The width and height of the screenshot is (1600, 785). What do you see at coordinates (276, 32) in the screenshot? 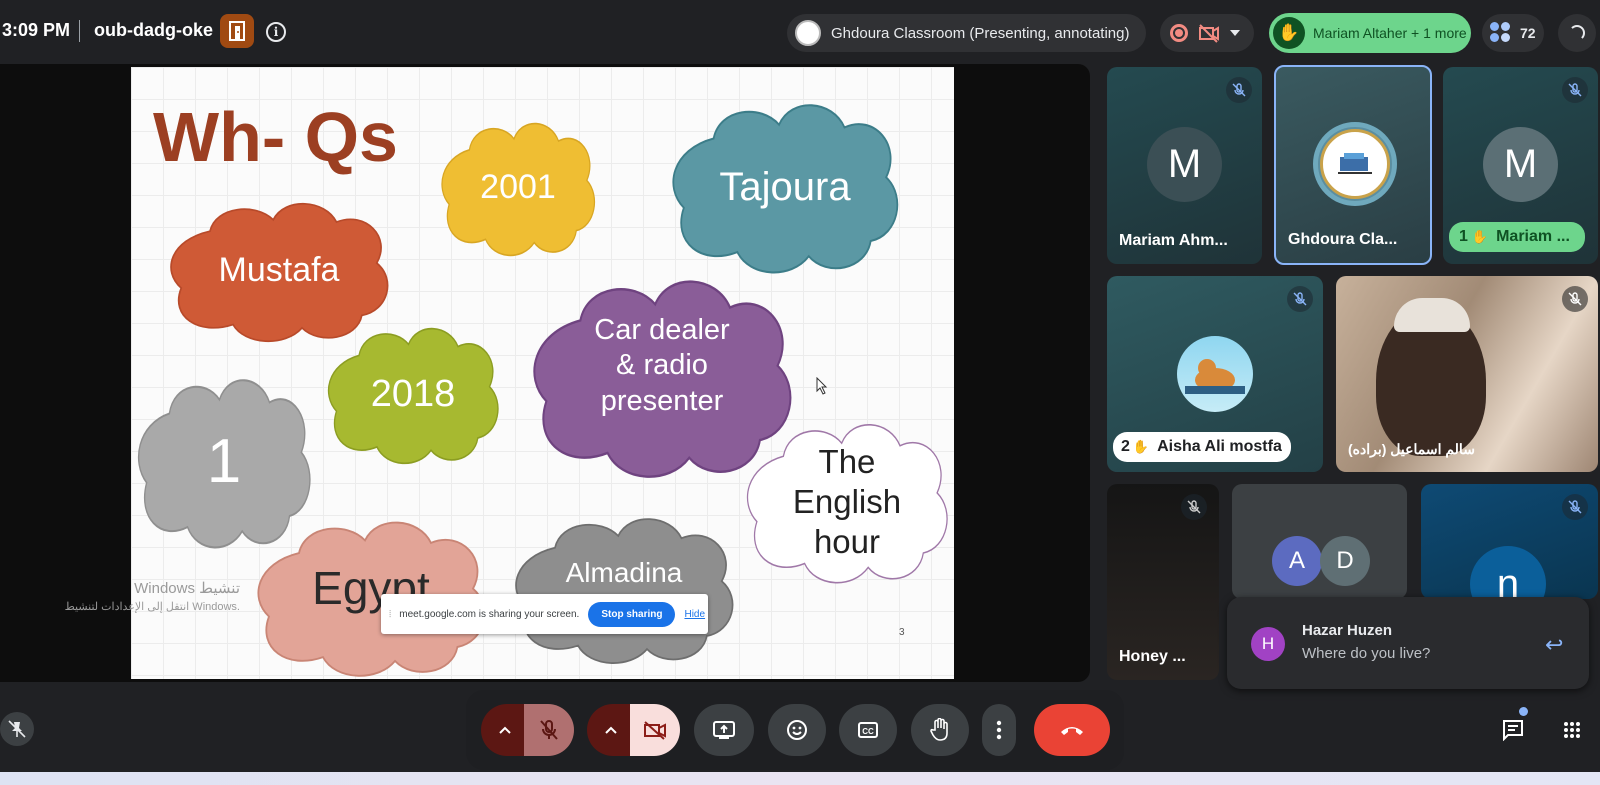
I see `info-icon: i` at bounding box center [276, 32].